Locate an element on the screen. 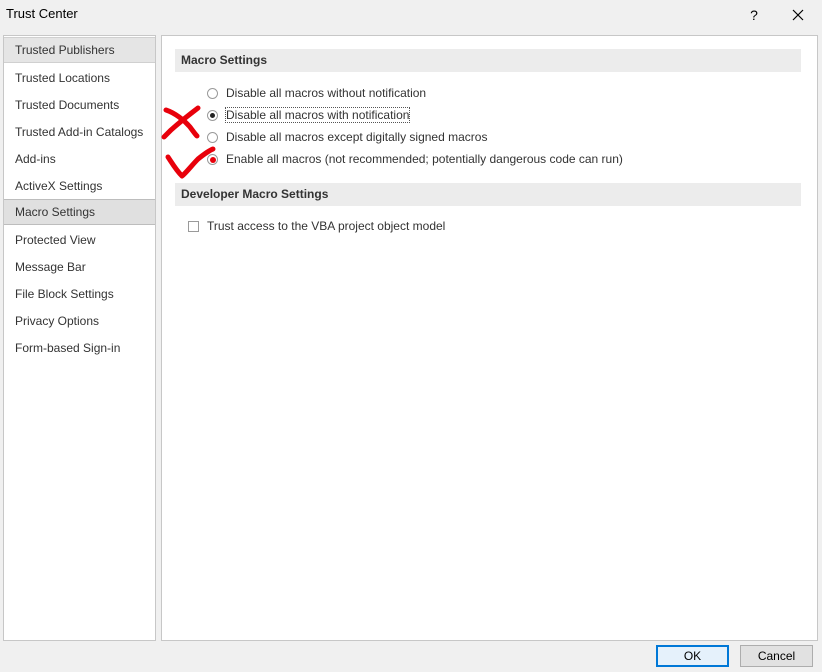  checkbox is located at coordinates (193, 226).